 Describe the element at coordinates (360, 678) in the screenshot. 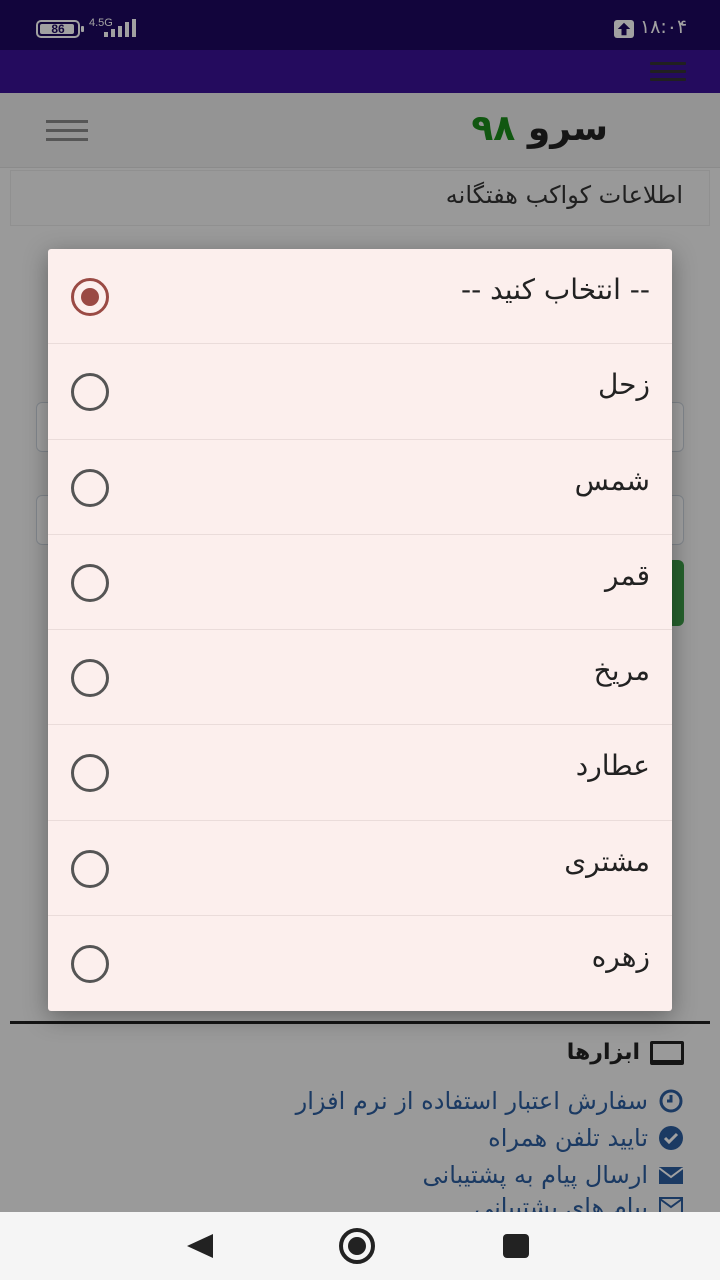

I see `option-merikh: مریخ` at that location.